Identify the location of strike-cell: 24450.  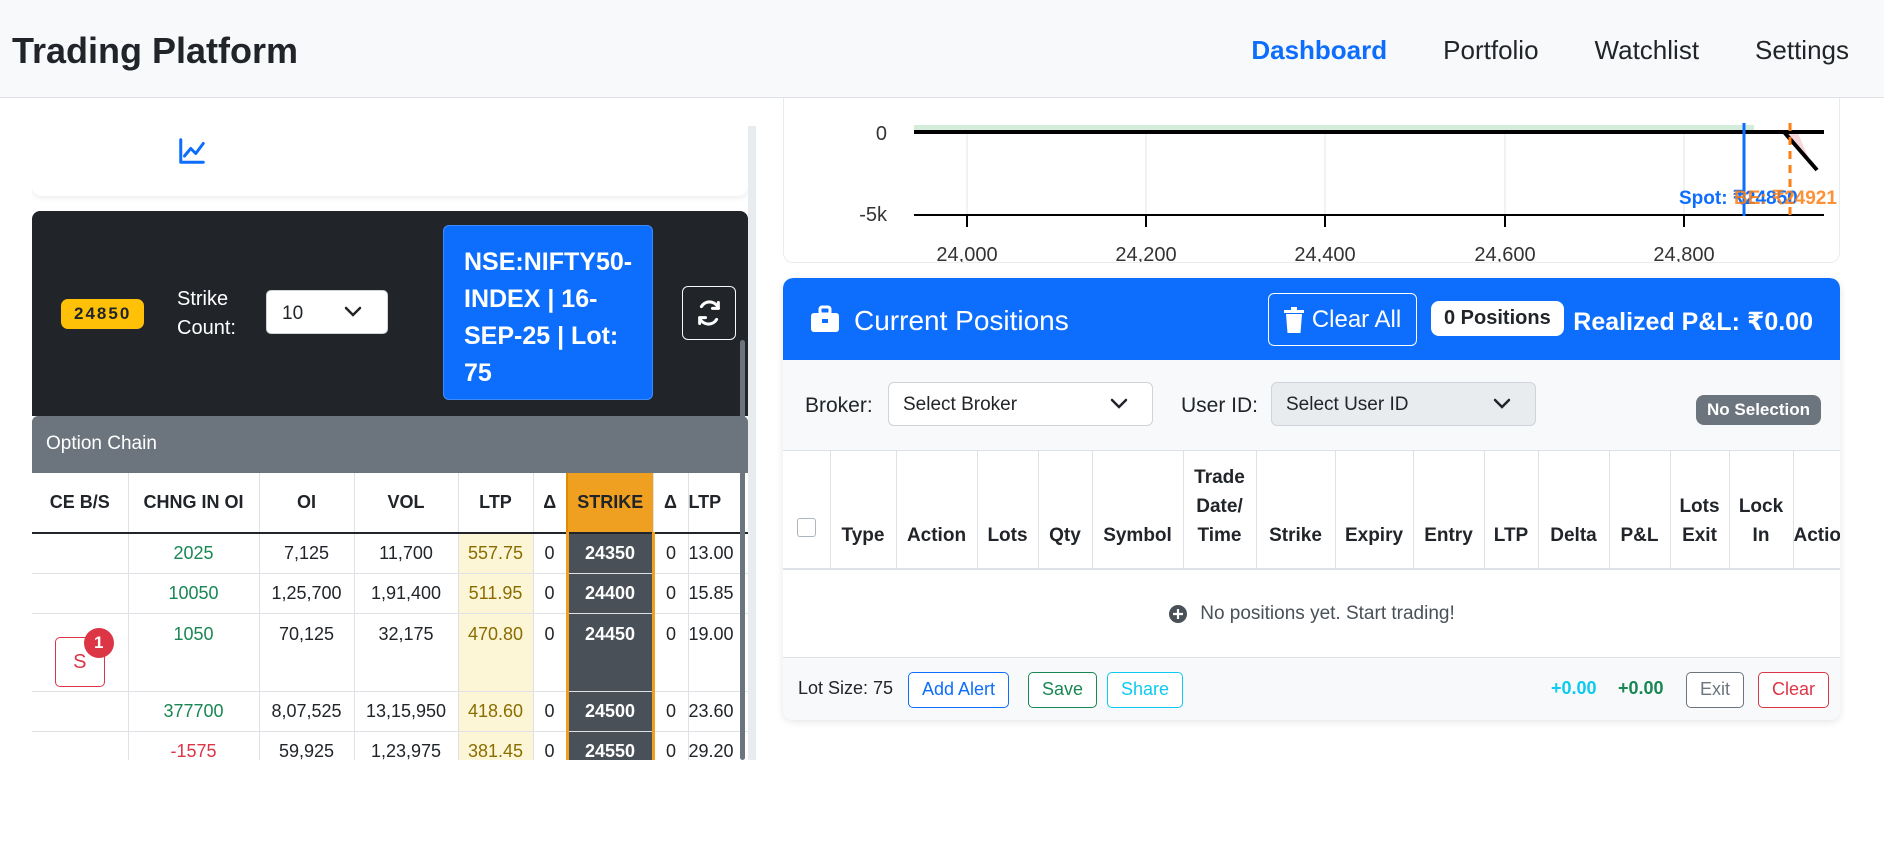
(610, 652).